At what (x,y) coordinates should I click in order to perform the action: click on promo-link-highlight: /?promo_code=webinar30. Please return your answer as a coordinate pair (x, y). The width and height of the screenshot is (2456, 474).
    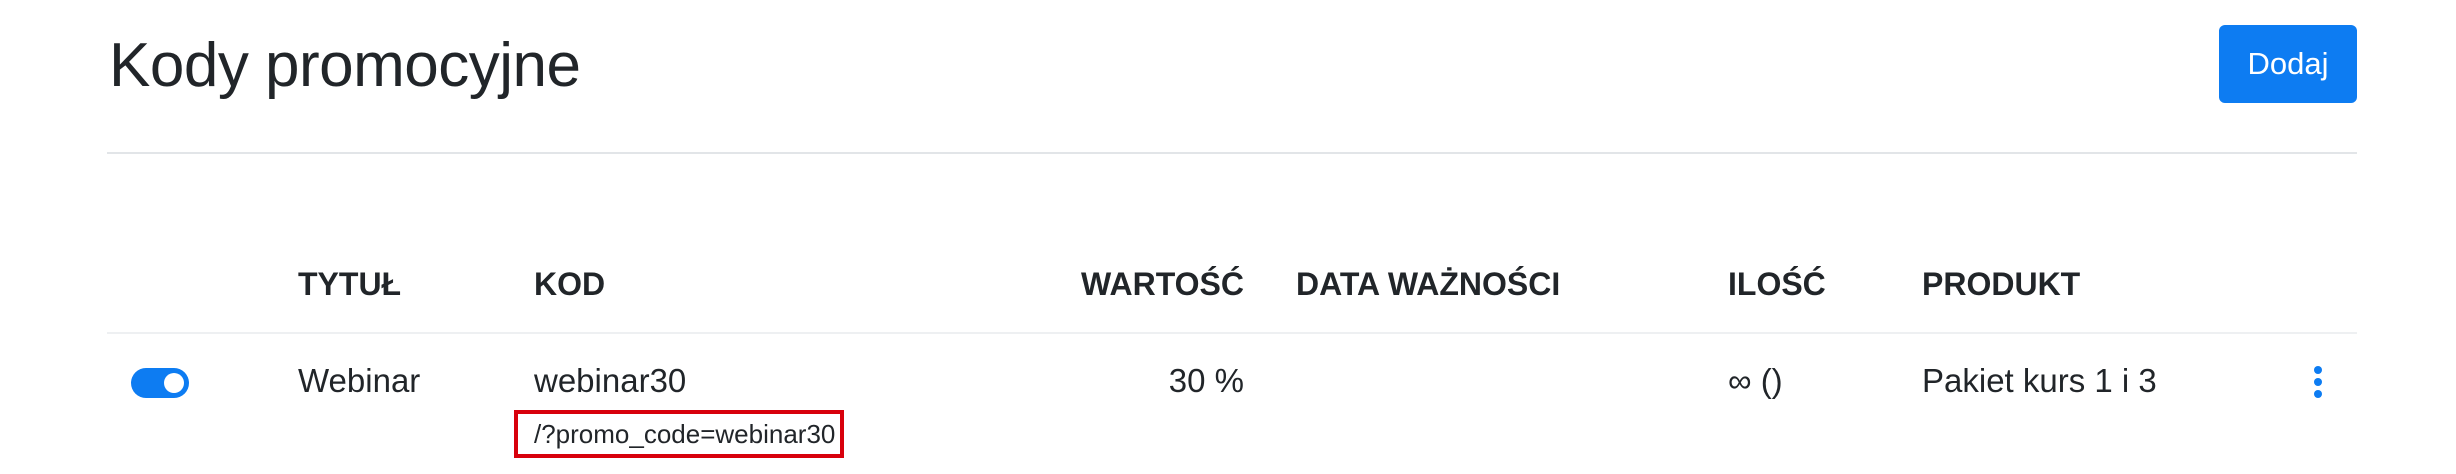
    Looking at the image, I should click on (679, 434).